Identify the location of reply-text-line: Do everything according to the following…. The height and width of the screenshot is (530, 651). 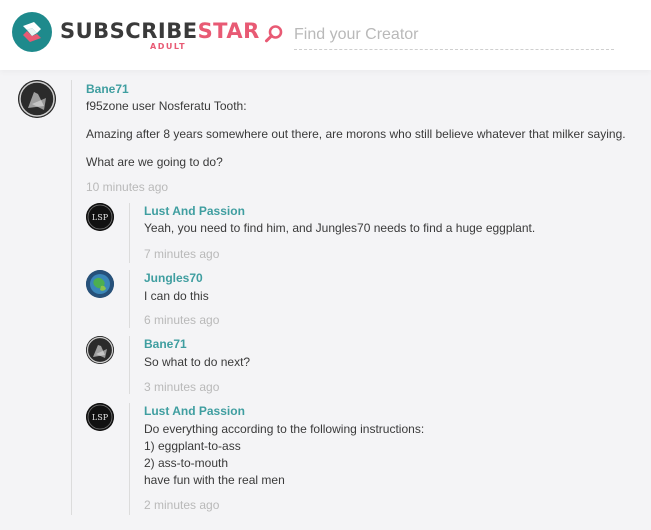
(284, 429).